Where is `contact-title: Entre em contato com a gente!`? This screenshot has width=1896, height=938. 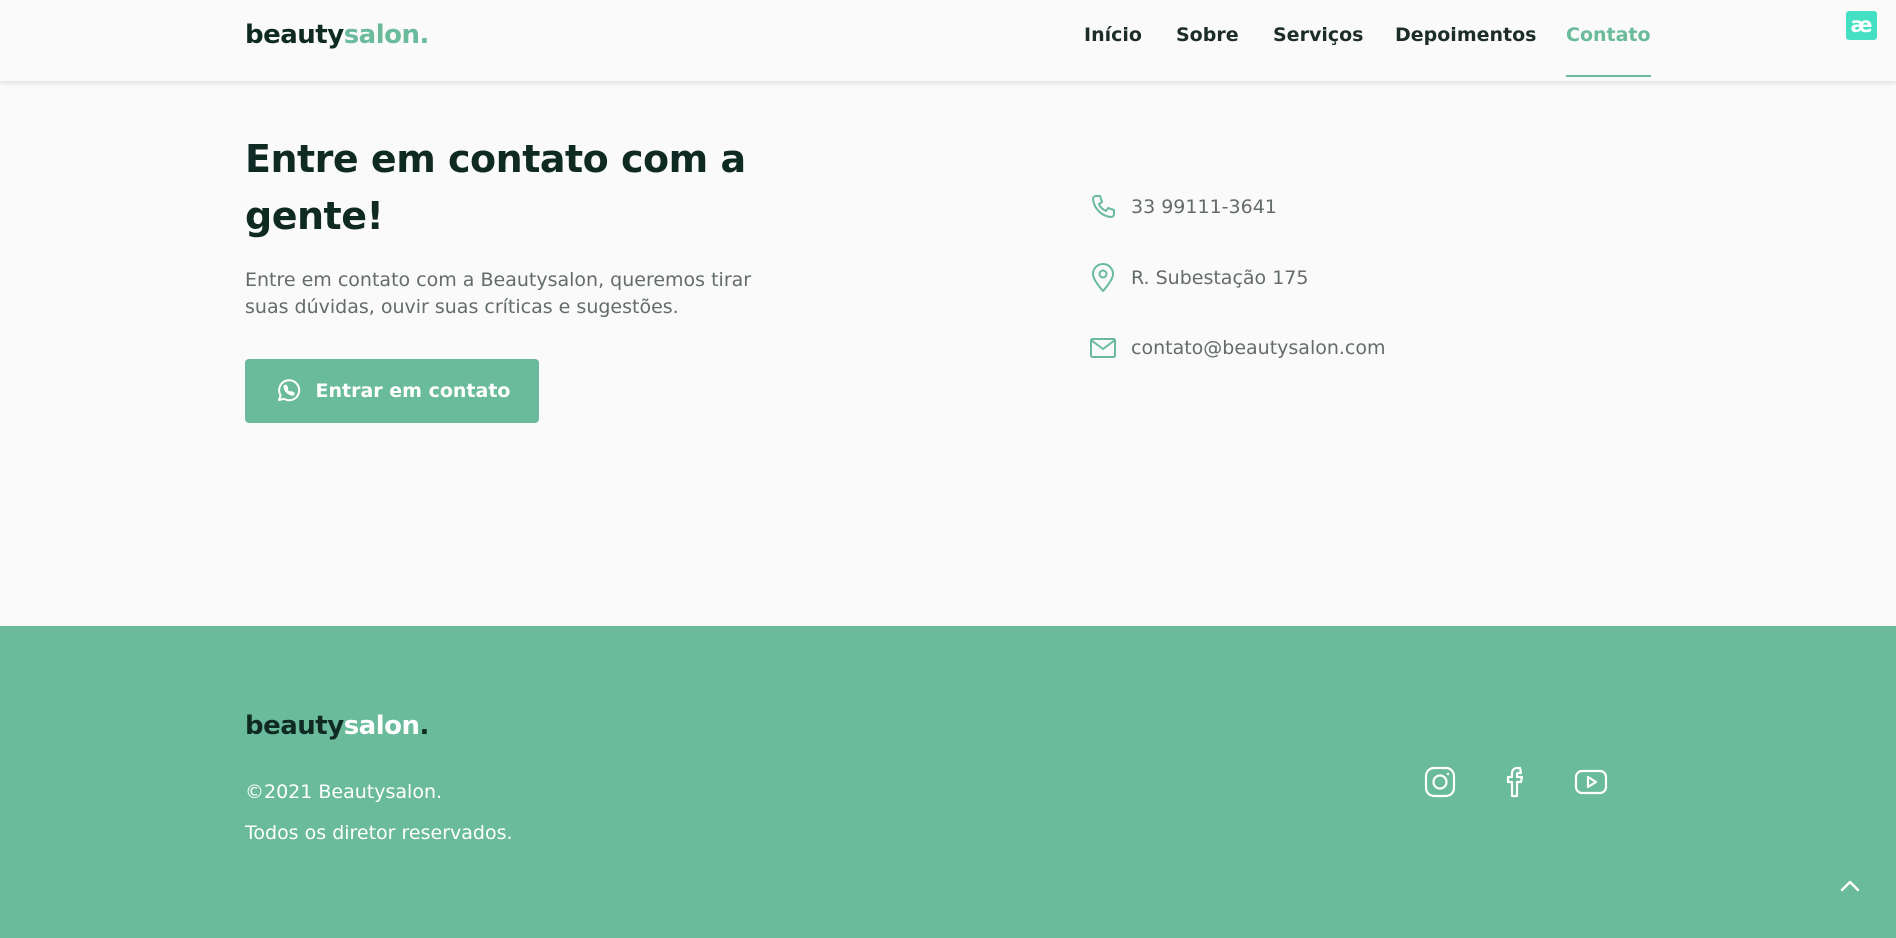
contact-title: Entre em contato com a gente! is located at coordinates (495, 187).